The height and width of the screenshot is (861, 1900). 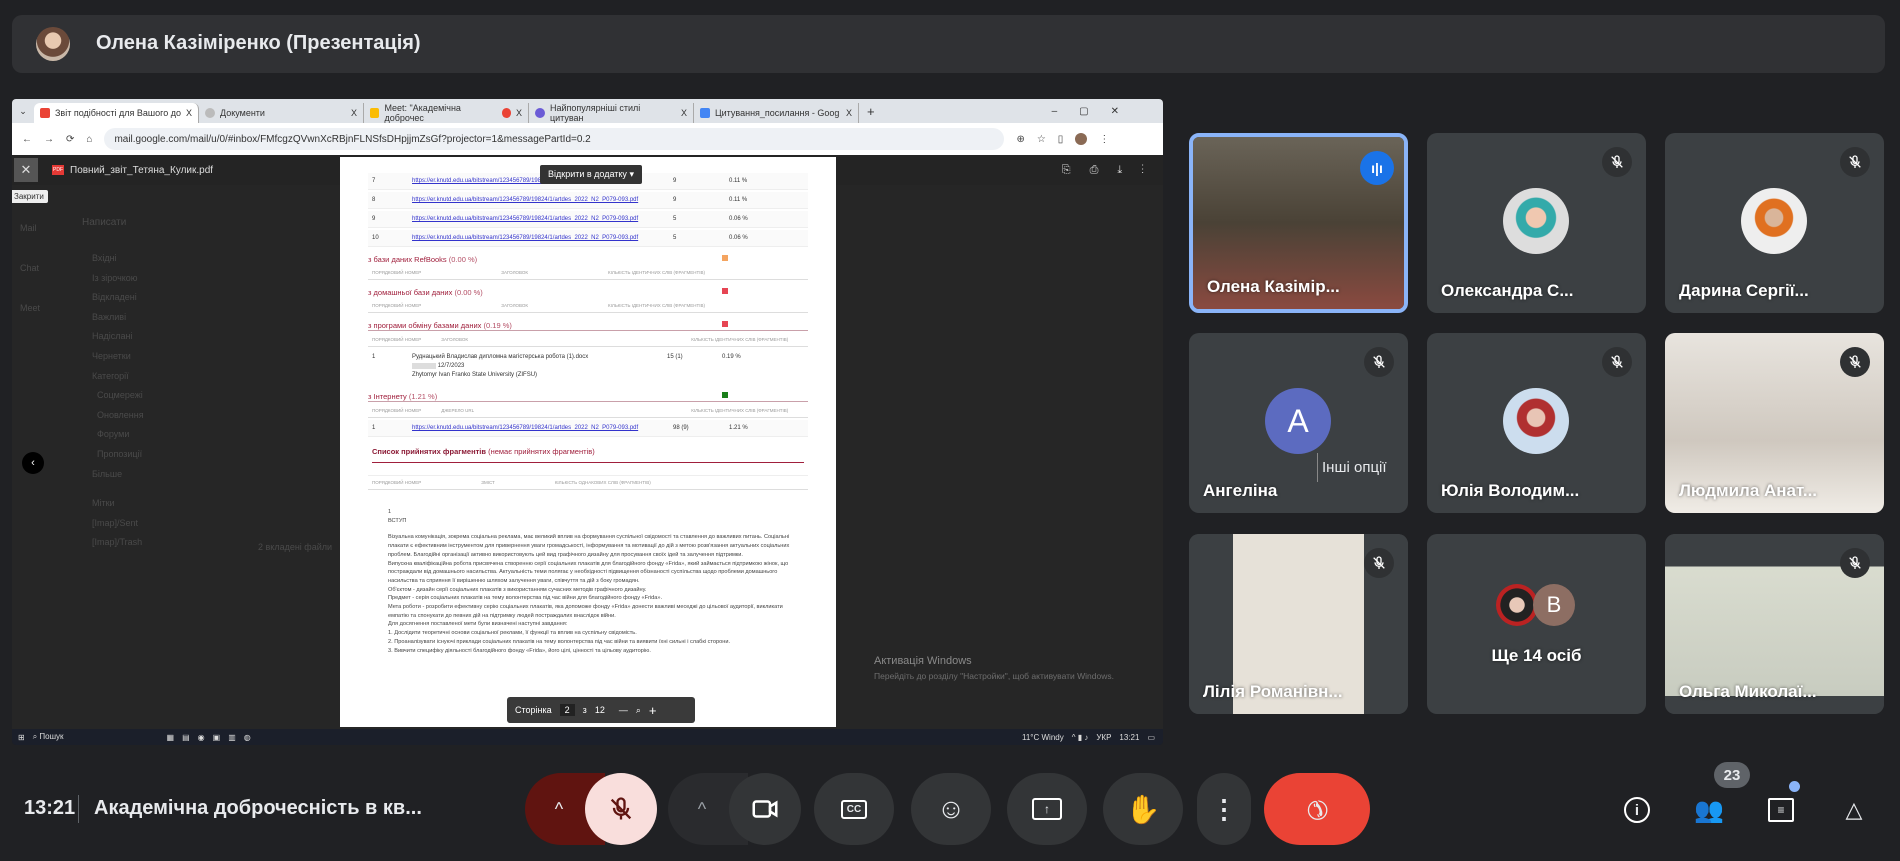 What do you see at coordinates (854, 809) in the screenshot?
I see `captions-button: CC` at bounding box center [854, 809].